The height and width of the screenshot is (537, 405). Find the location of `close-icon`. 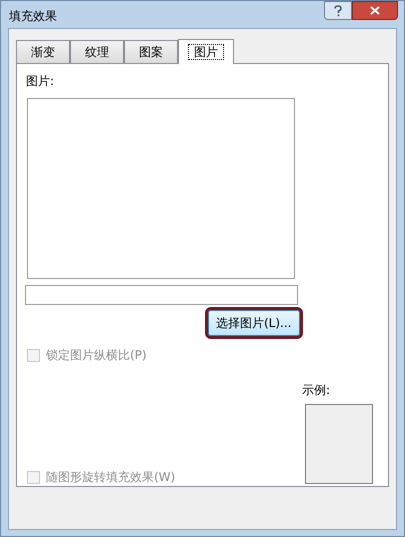

close-icon is located at coordinates (375, 10).